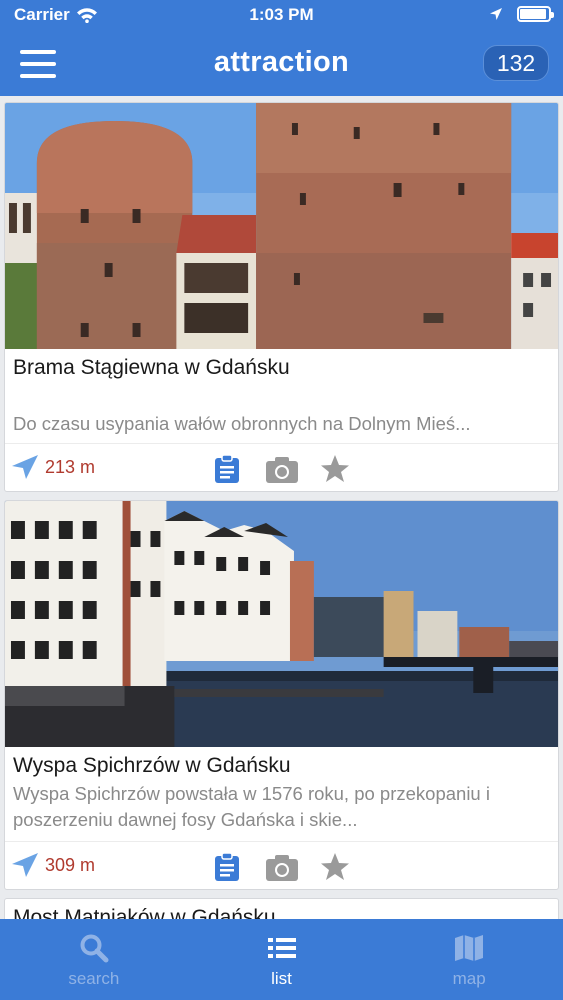 The image size is (563, 1000). What do you see at coordinates (496, 14) in the screenshot?
I see `location-arrow-icon` at bounding box center [496, 14].